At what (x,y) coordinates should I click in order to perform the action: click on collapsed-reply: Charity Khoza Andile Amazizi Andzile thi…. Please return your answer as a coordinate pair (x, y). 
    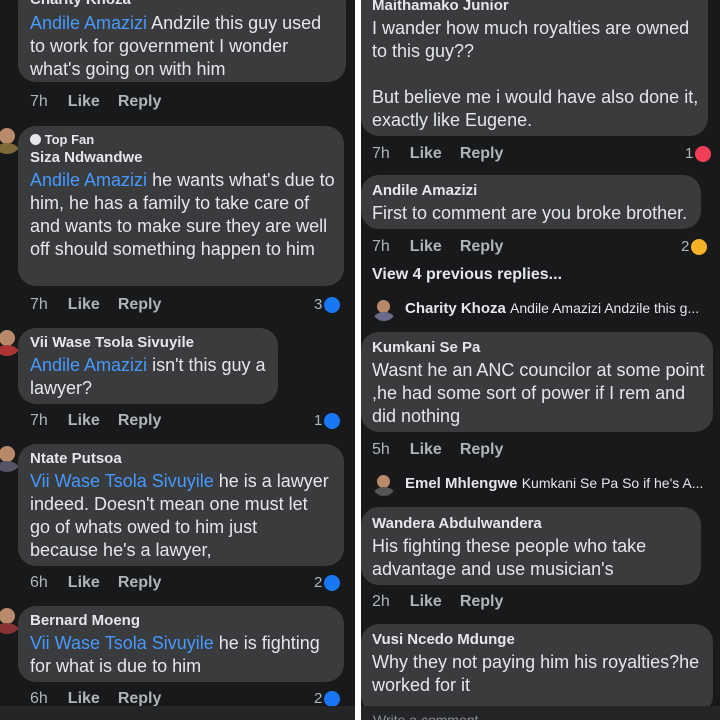
    Looking at the image, I should click on (552, 308).